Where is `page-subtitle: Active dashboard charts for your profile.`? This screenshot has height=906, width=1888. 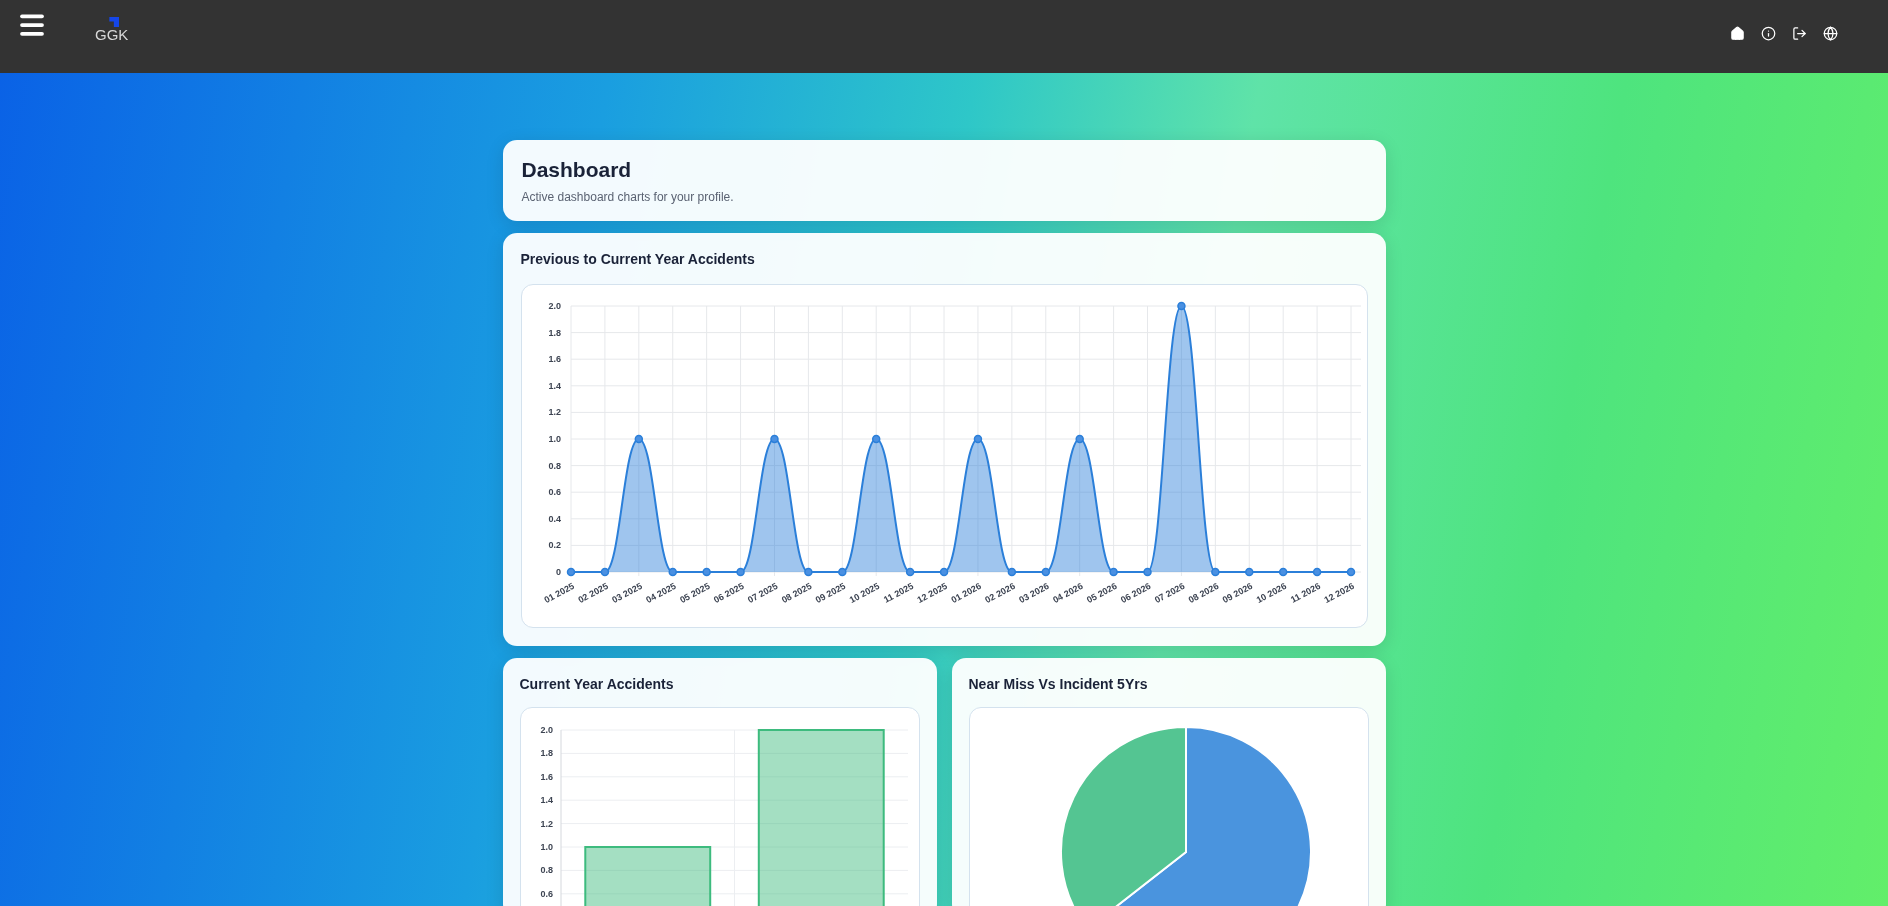 page-subtitle: Active dashboard charts for your profile. is located at coordinates (628, 198).